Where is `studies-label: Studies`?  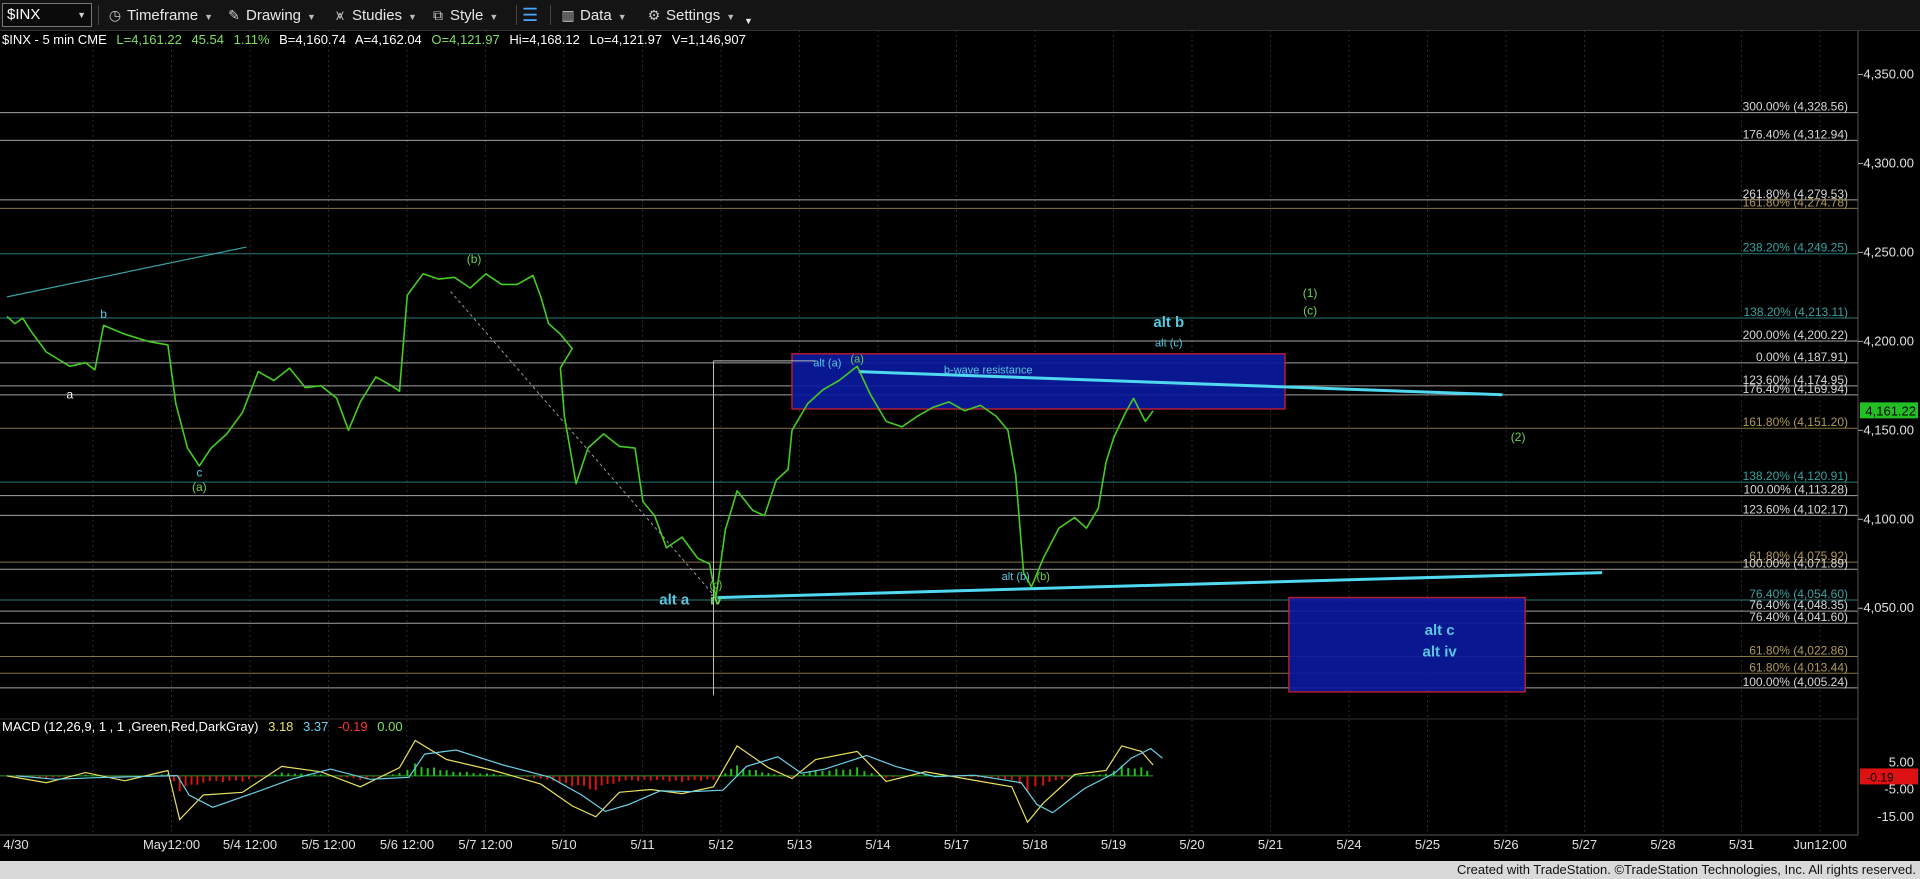
studies-label: Studies is located at coordinates (377, 15).